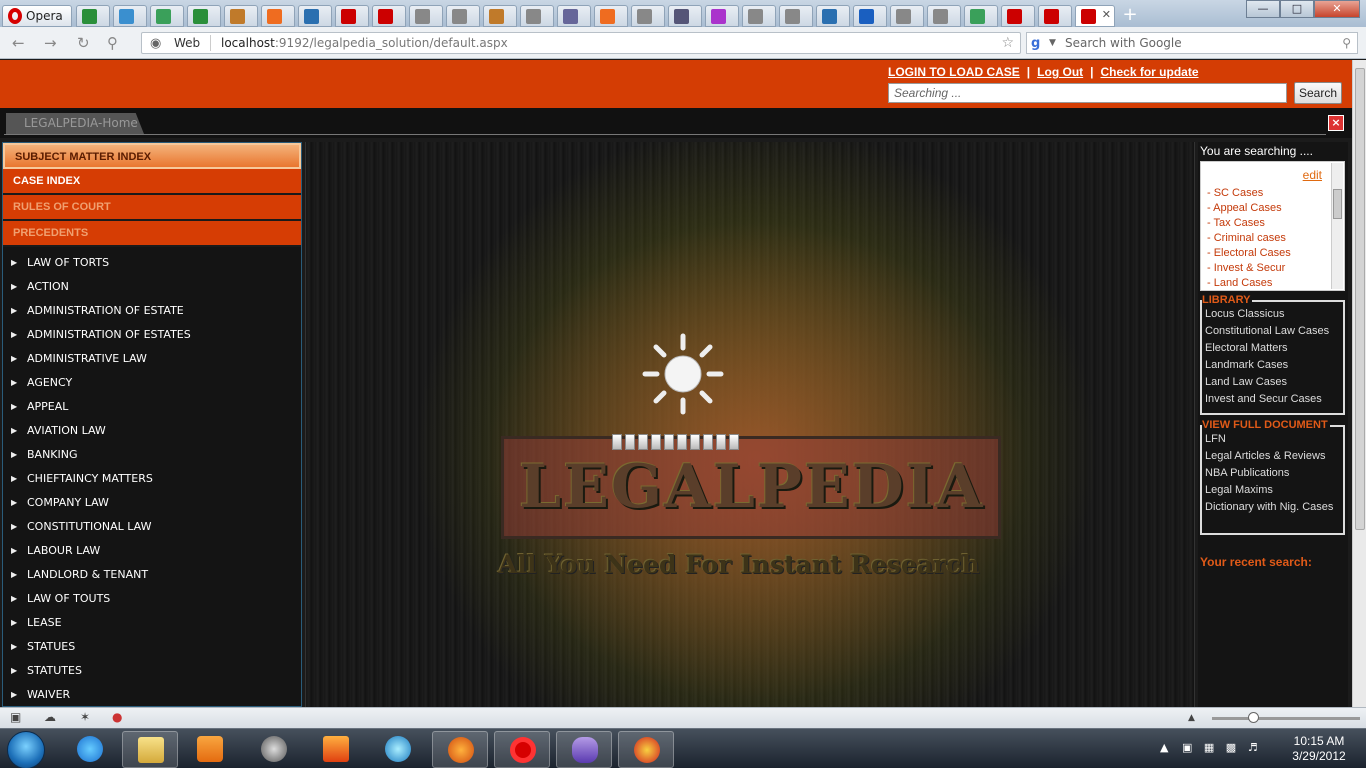 This screenshot has height=768, width=1366. I want to click on site-search-button: Search, so click(1318, 93).